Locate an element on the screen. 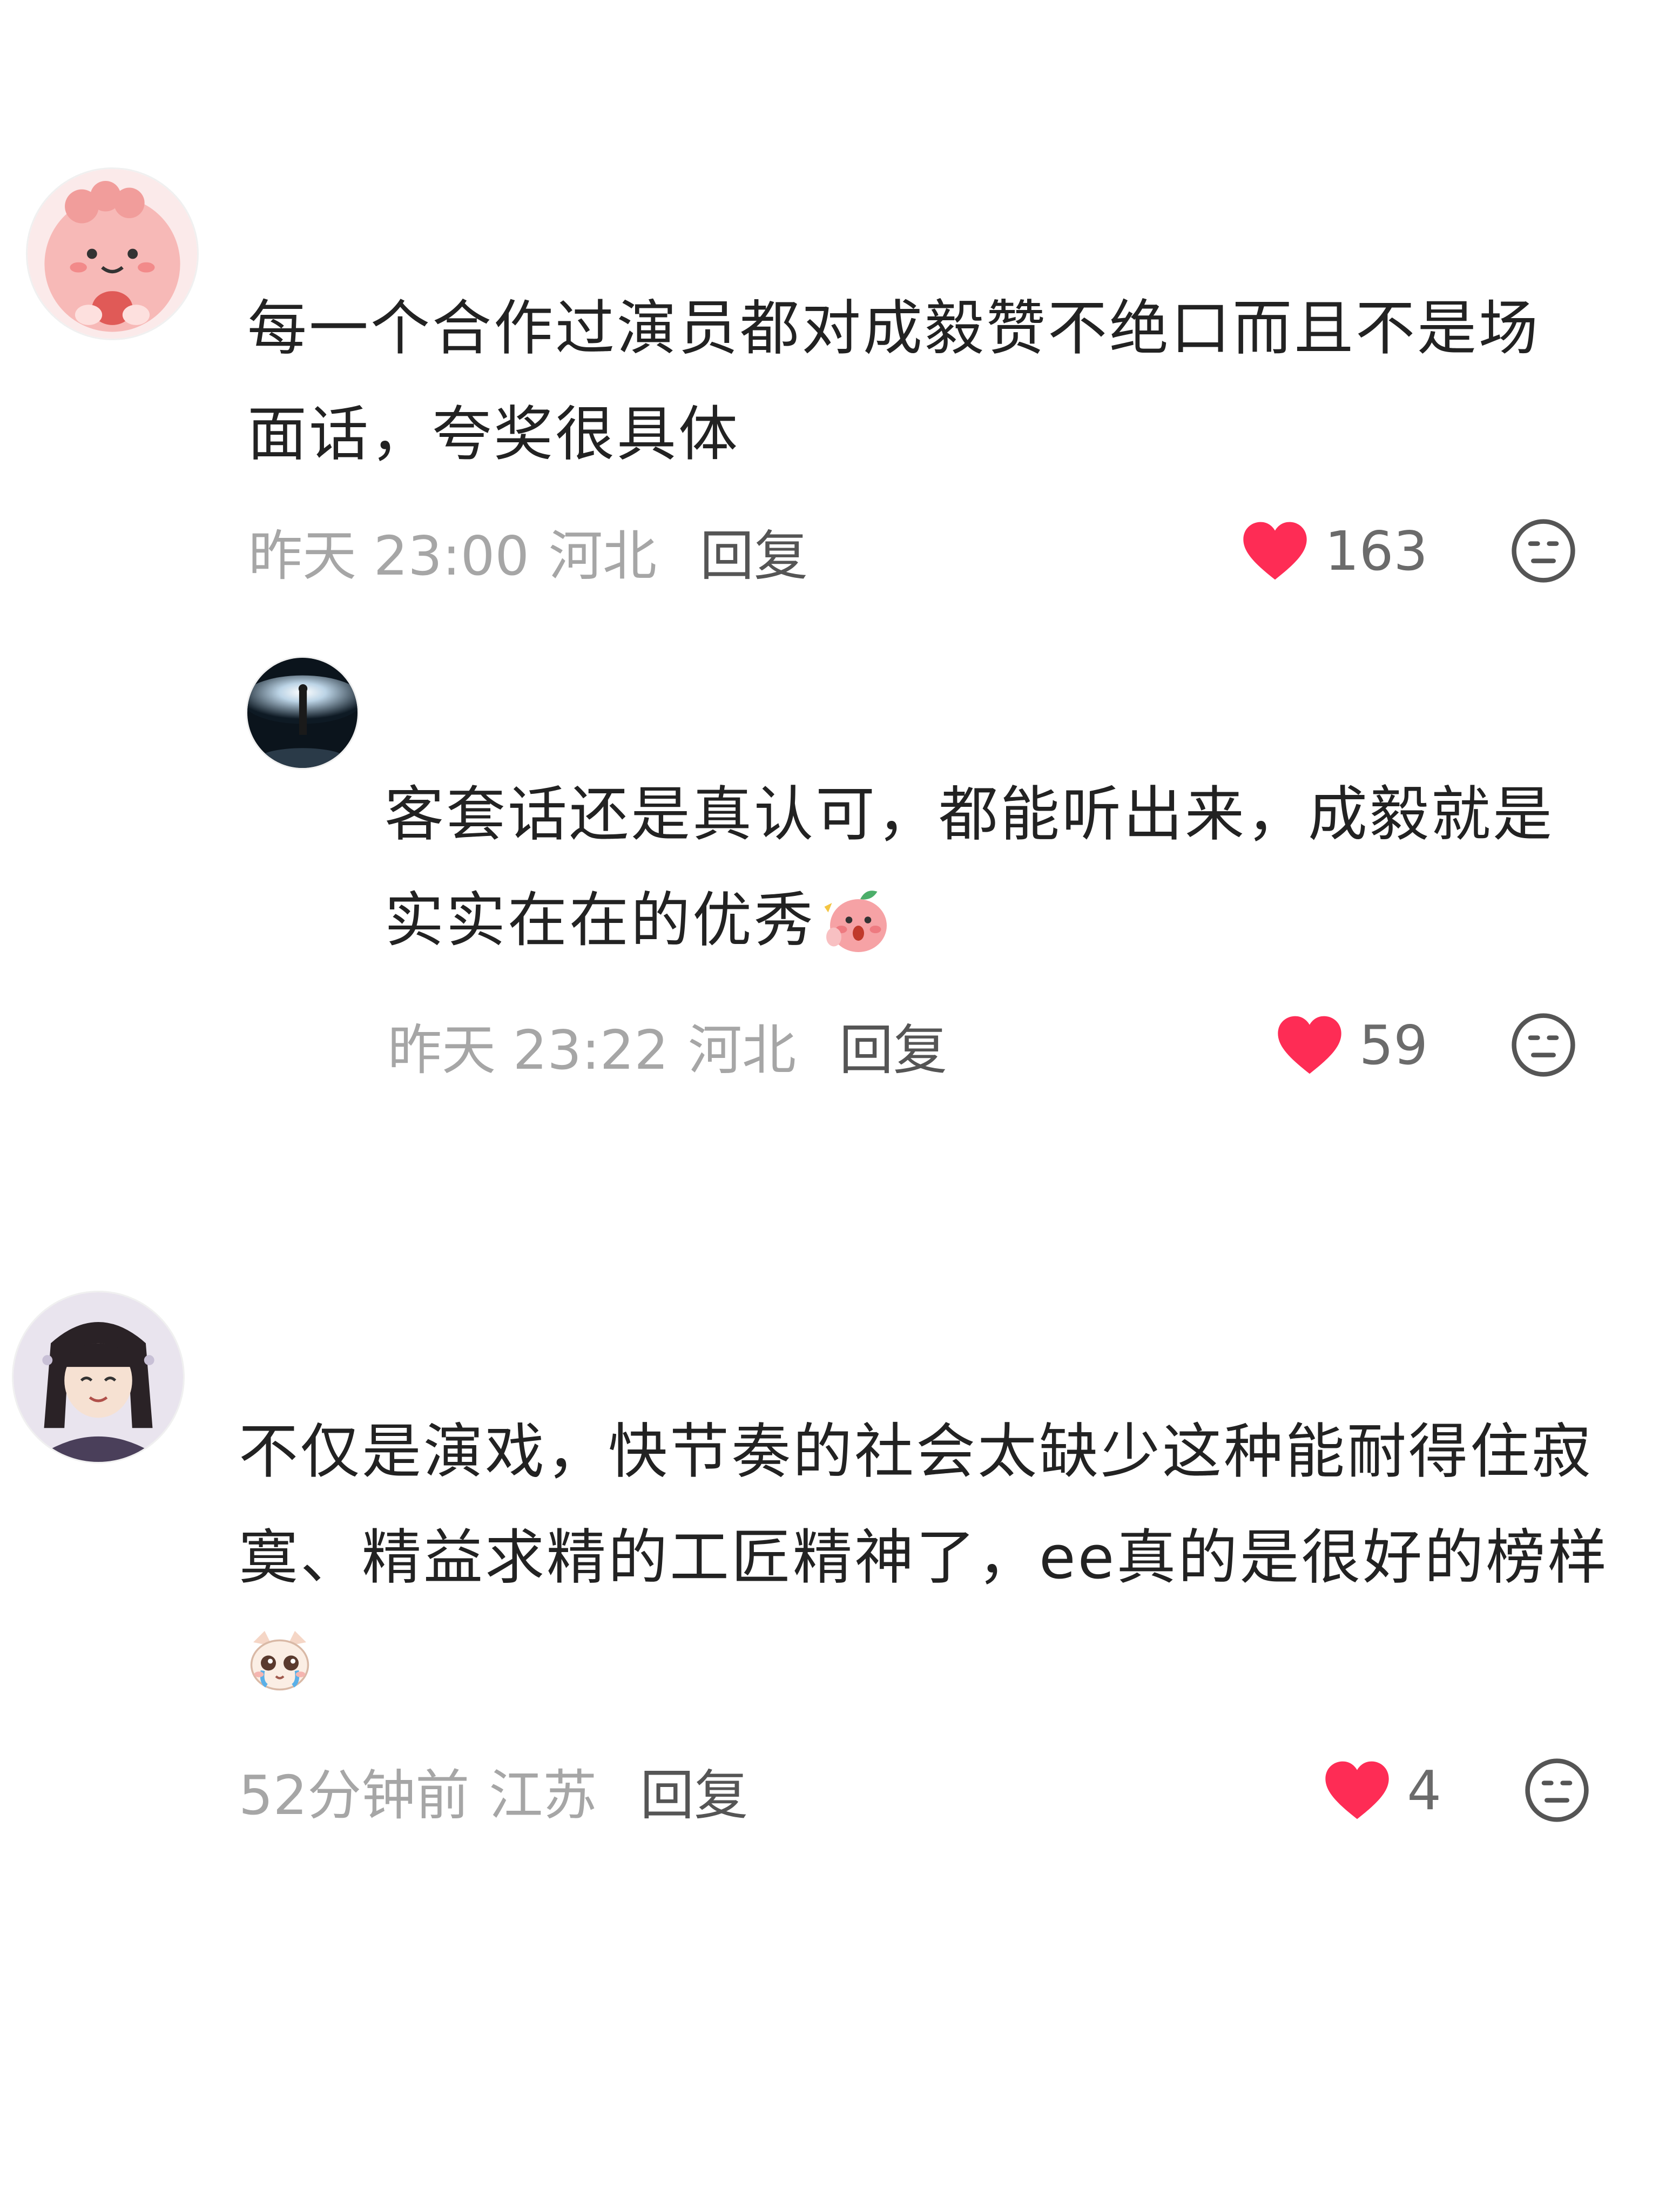 This screenshot has width=1659, height=2212. comment-actions: 4 is located at coordinates (1457, 1790).